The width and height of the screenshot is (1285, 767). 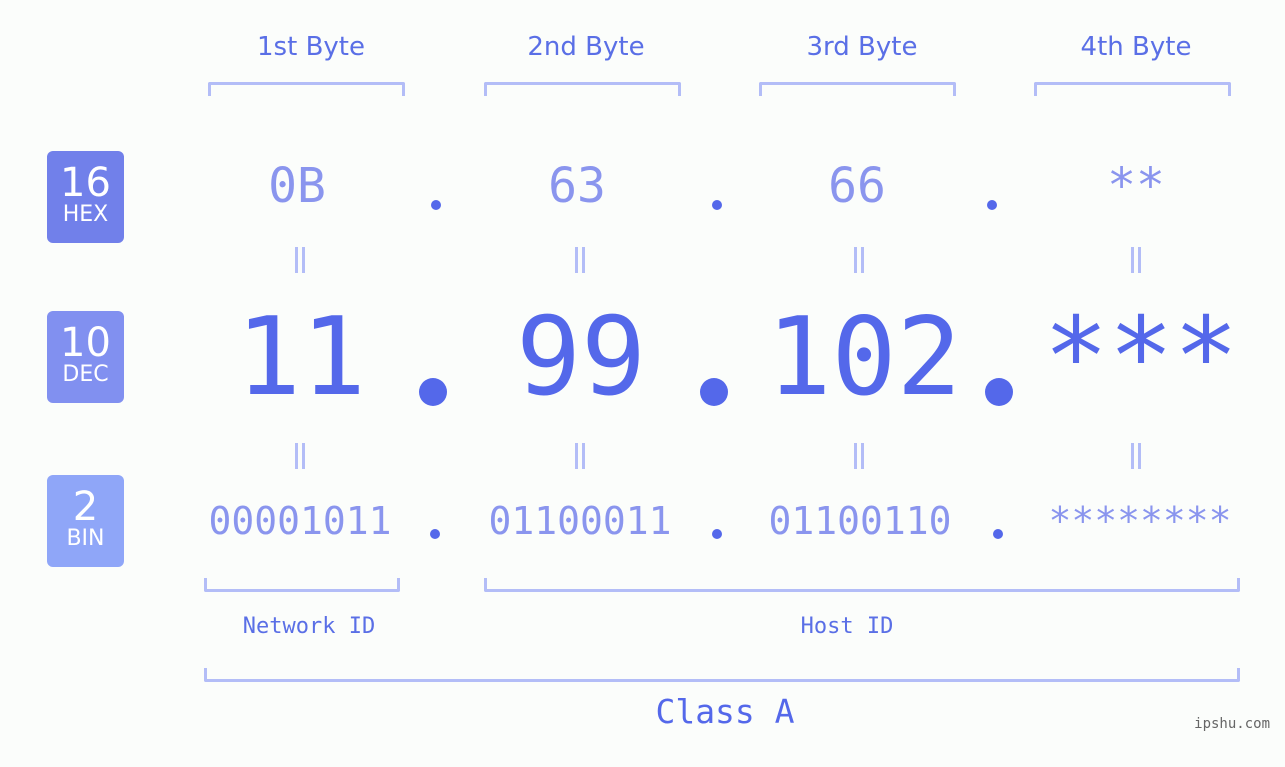 I want to click on hex-byte-1: 0B, so click(x=297, y=186).